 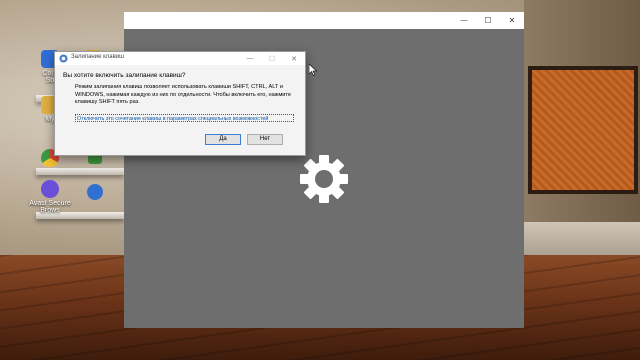 I want to click on dialog-maximize-button: ☐, so click(x=272, y=58).